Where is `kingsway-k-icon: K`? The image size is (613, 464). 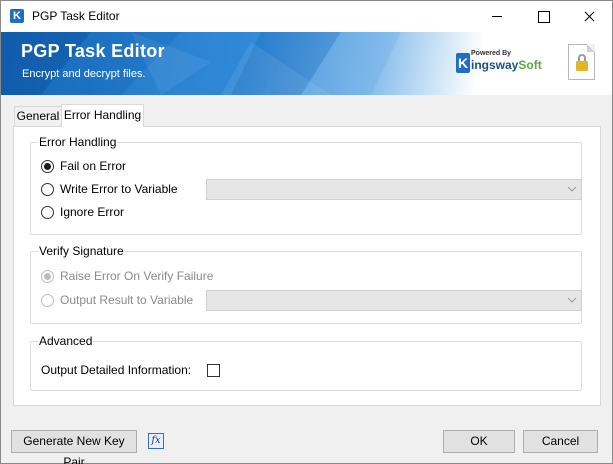 kingsway-k-icon: K is located at coordinates (17, 16).